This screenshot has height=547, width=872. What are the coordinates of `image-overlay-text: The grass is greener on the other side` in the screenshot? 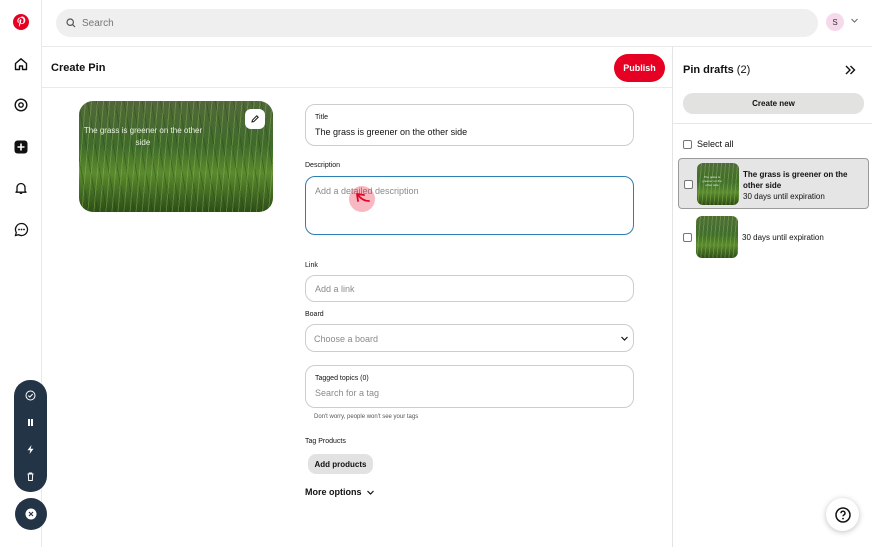 It's located at (143, 136).